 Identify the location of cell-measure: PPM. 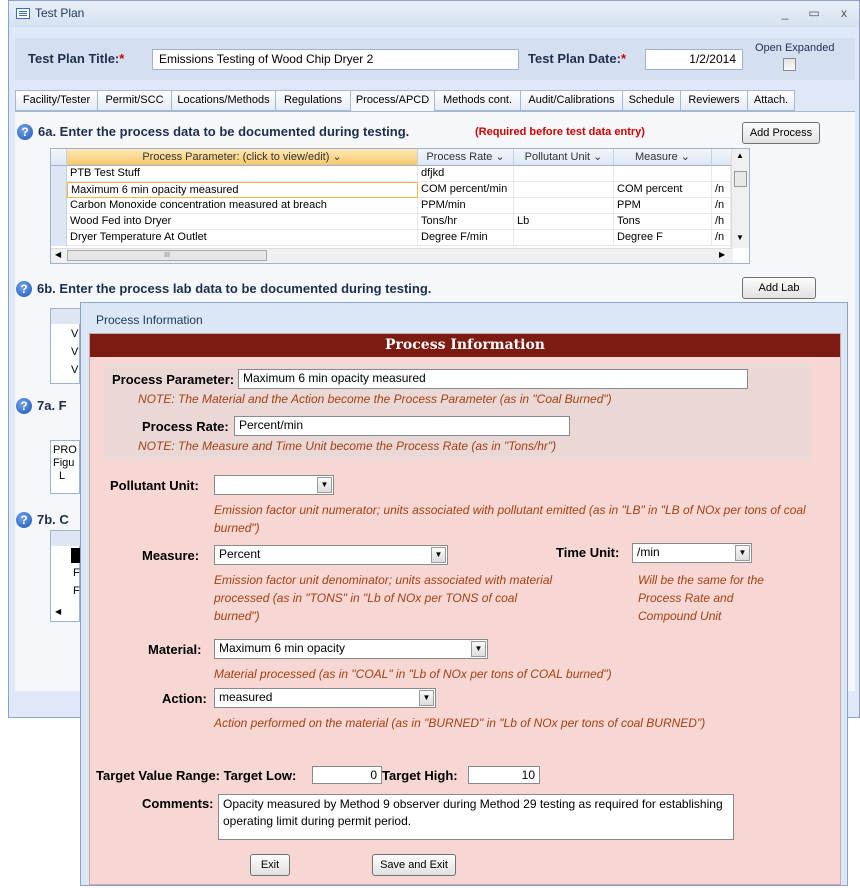
(663, 206).